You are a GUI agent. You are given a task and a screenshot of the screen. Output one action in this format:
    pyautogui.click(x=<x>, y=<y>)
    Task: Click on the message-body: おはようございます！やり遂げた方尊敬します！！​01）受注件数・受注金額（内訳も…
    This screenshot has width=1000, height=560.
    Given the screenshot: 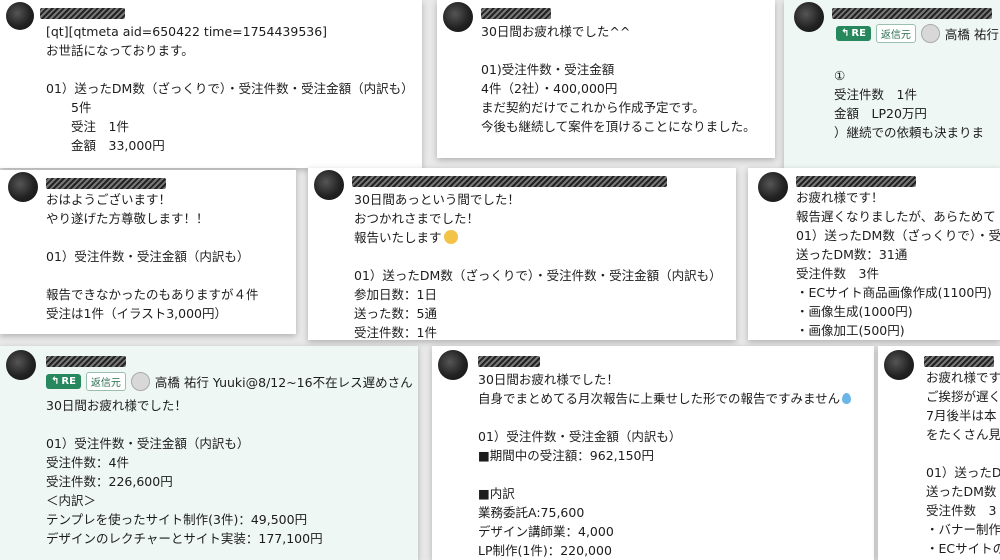 What is the action you would take?
    pyautogui.click(x=152, y=256)
    